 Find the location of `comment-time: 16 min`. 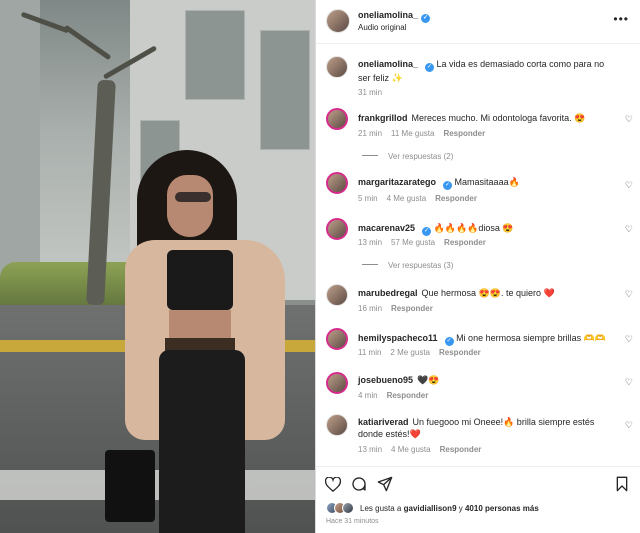

comment-time: 16 min is located at coordinates (370, 308).